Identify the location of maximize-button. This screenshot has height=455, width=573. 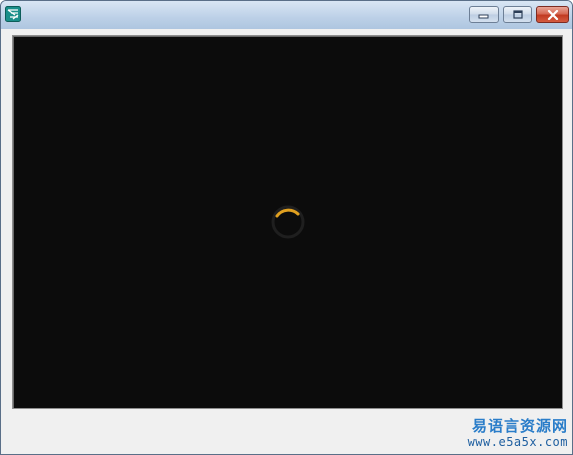
(517, 14).